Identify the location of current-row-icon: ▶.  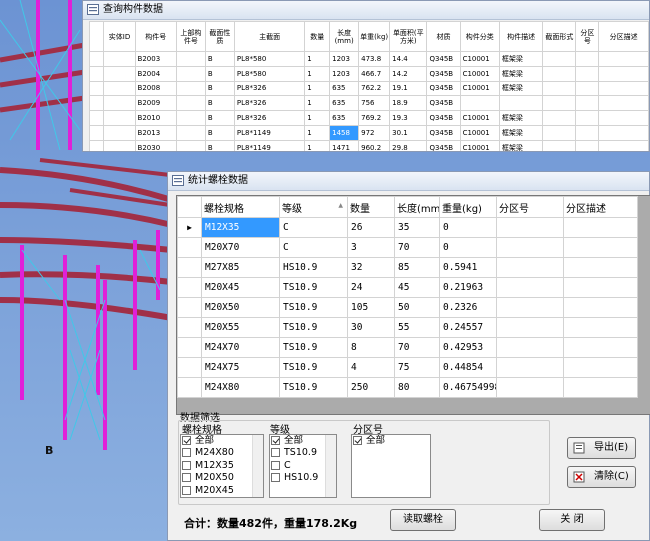
(189, 227).